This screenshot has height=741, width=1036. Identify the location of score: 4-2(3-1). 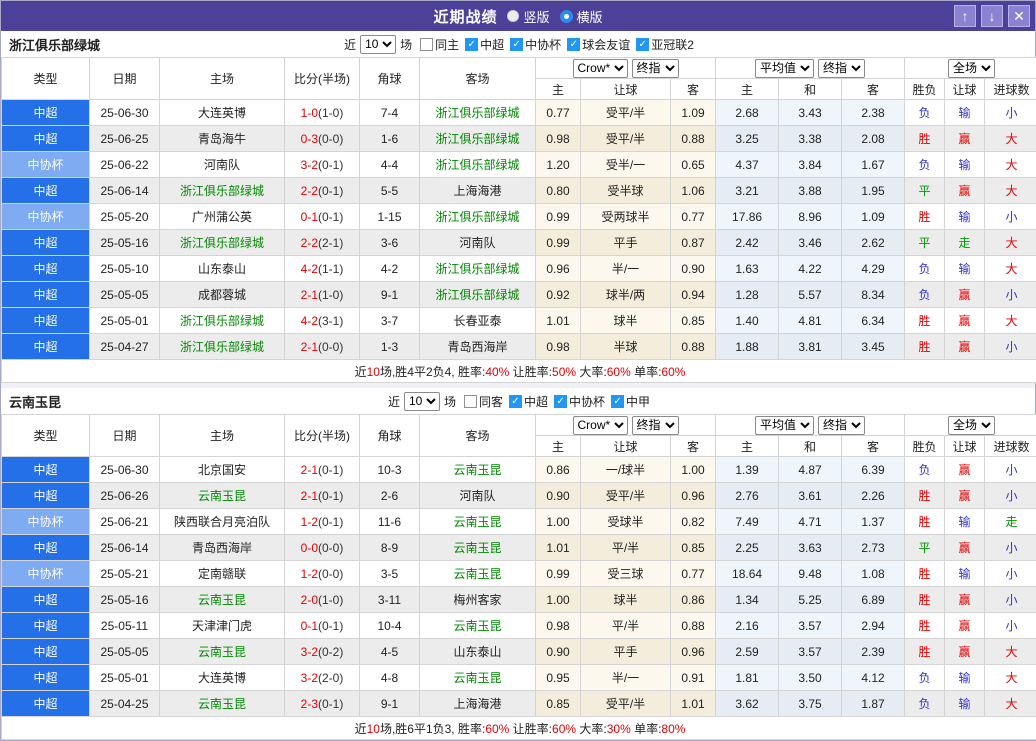
(322, 321).